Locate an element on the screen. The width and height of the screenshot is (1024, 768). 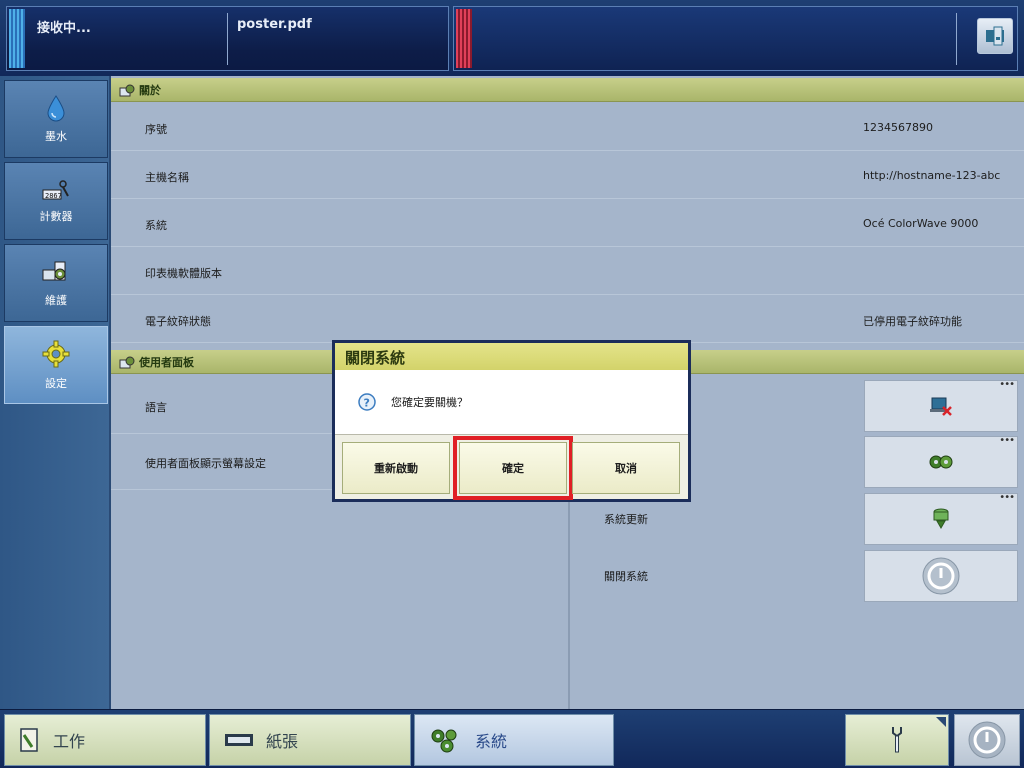
tab-system: 系統 is located at coordinates (514, 740).